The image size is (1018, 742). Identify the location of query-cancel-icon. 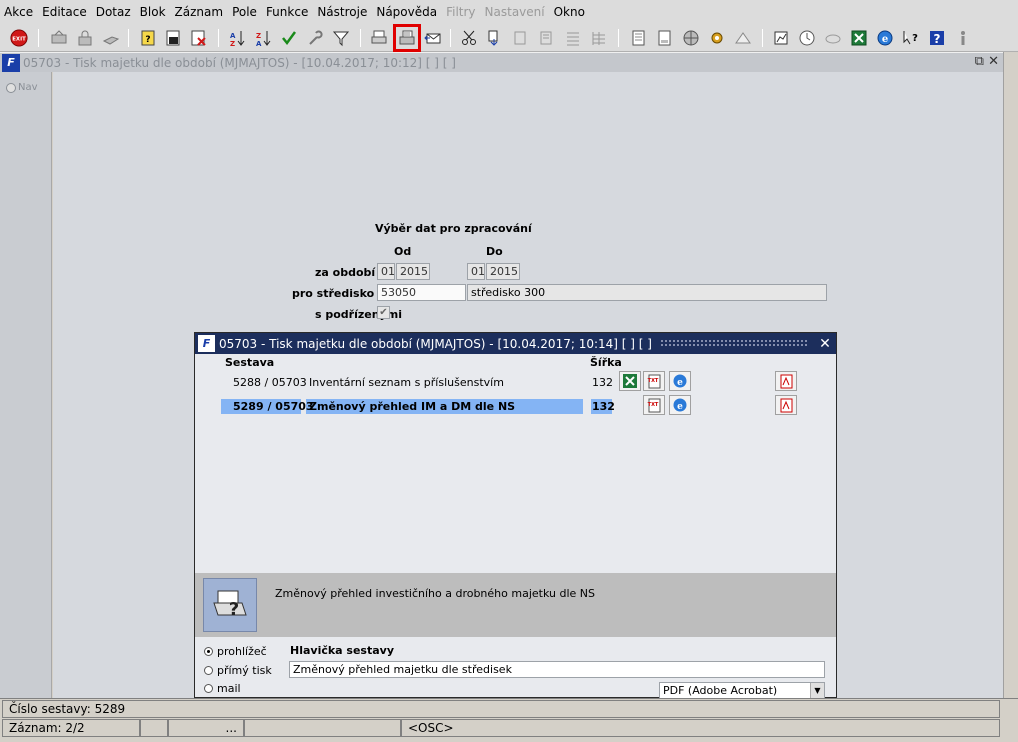
(198, 38).